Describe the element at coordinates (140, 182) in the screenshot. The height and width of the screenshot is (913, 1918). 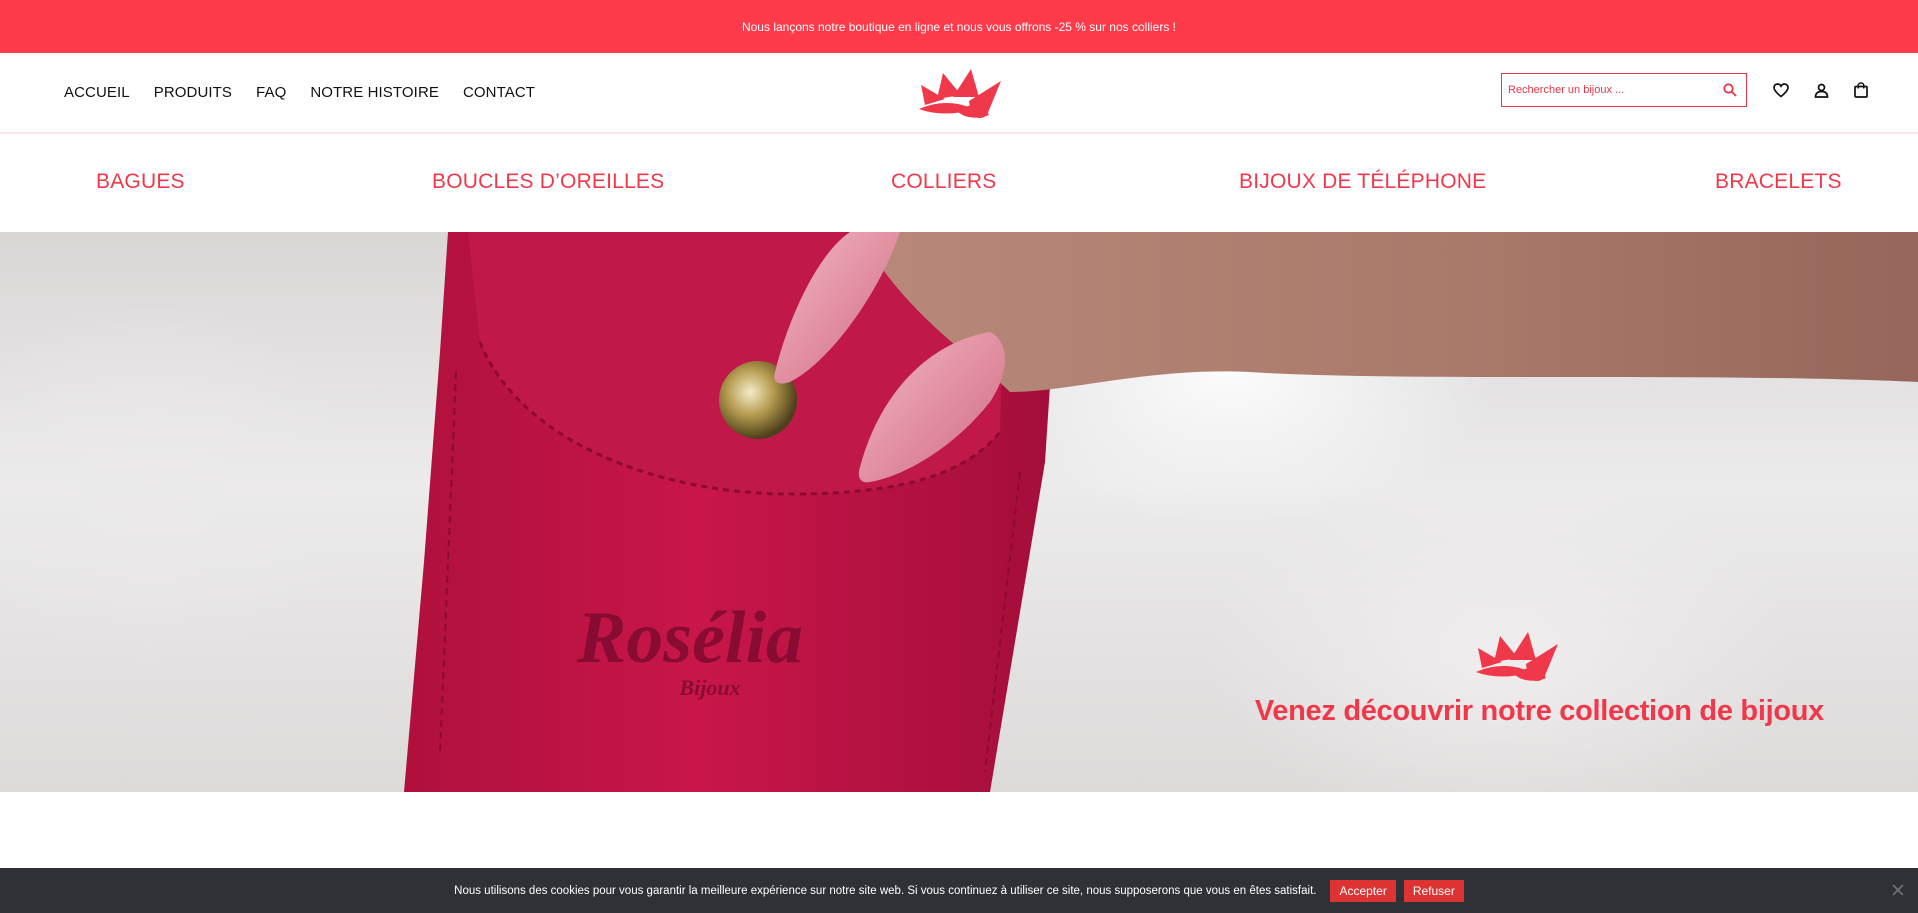
I see `category-bagues: BAGUES` at that location.